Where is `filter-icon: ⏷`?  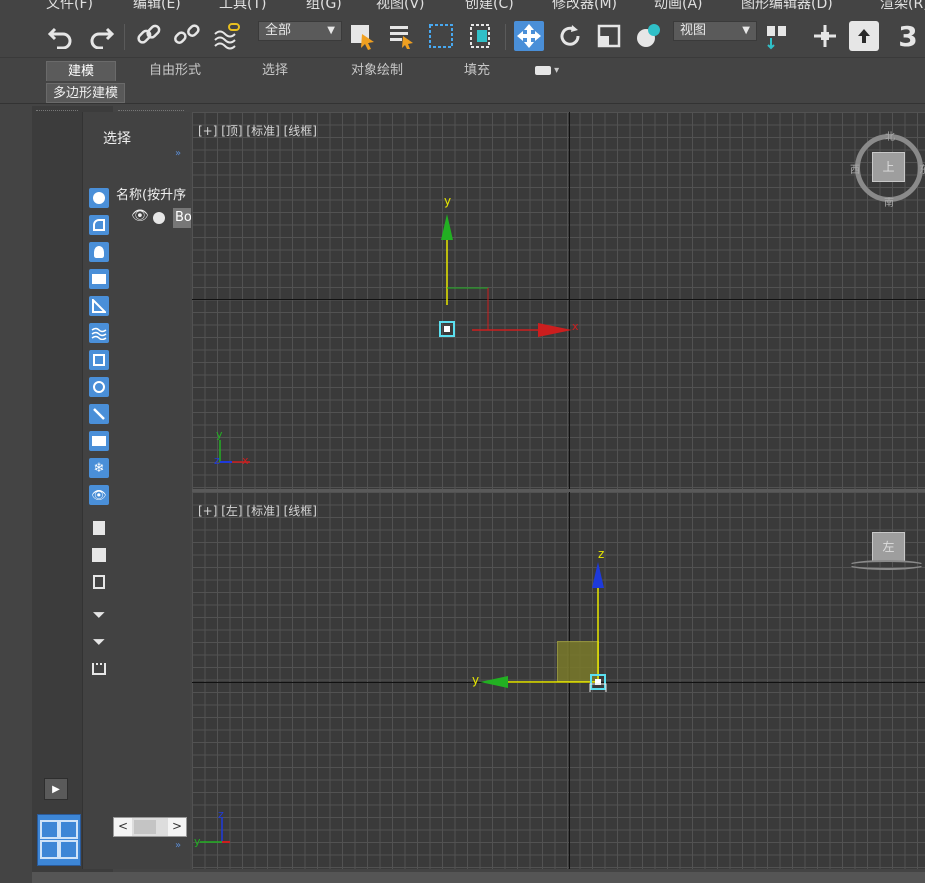
filter-icon: ⏷ is located at coordinates (99, 642).